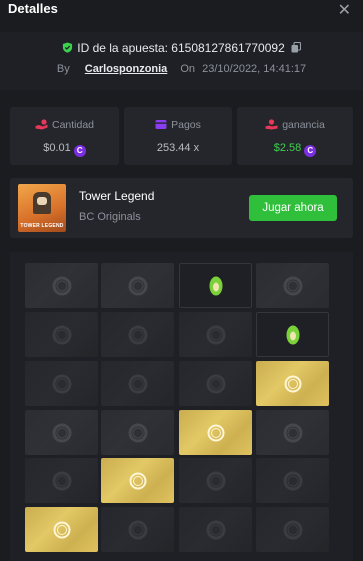 The width and height of the screenshot is (363, 561). What do you see at coordinates (42, 226) in the screenshot?
I see `game-thumbnail-text: TOWER LEGEND` at bounding box center [42, 226].